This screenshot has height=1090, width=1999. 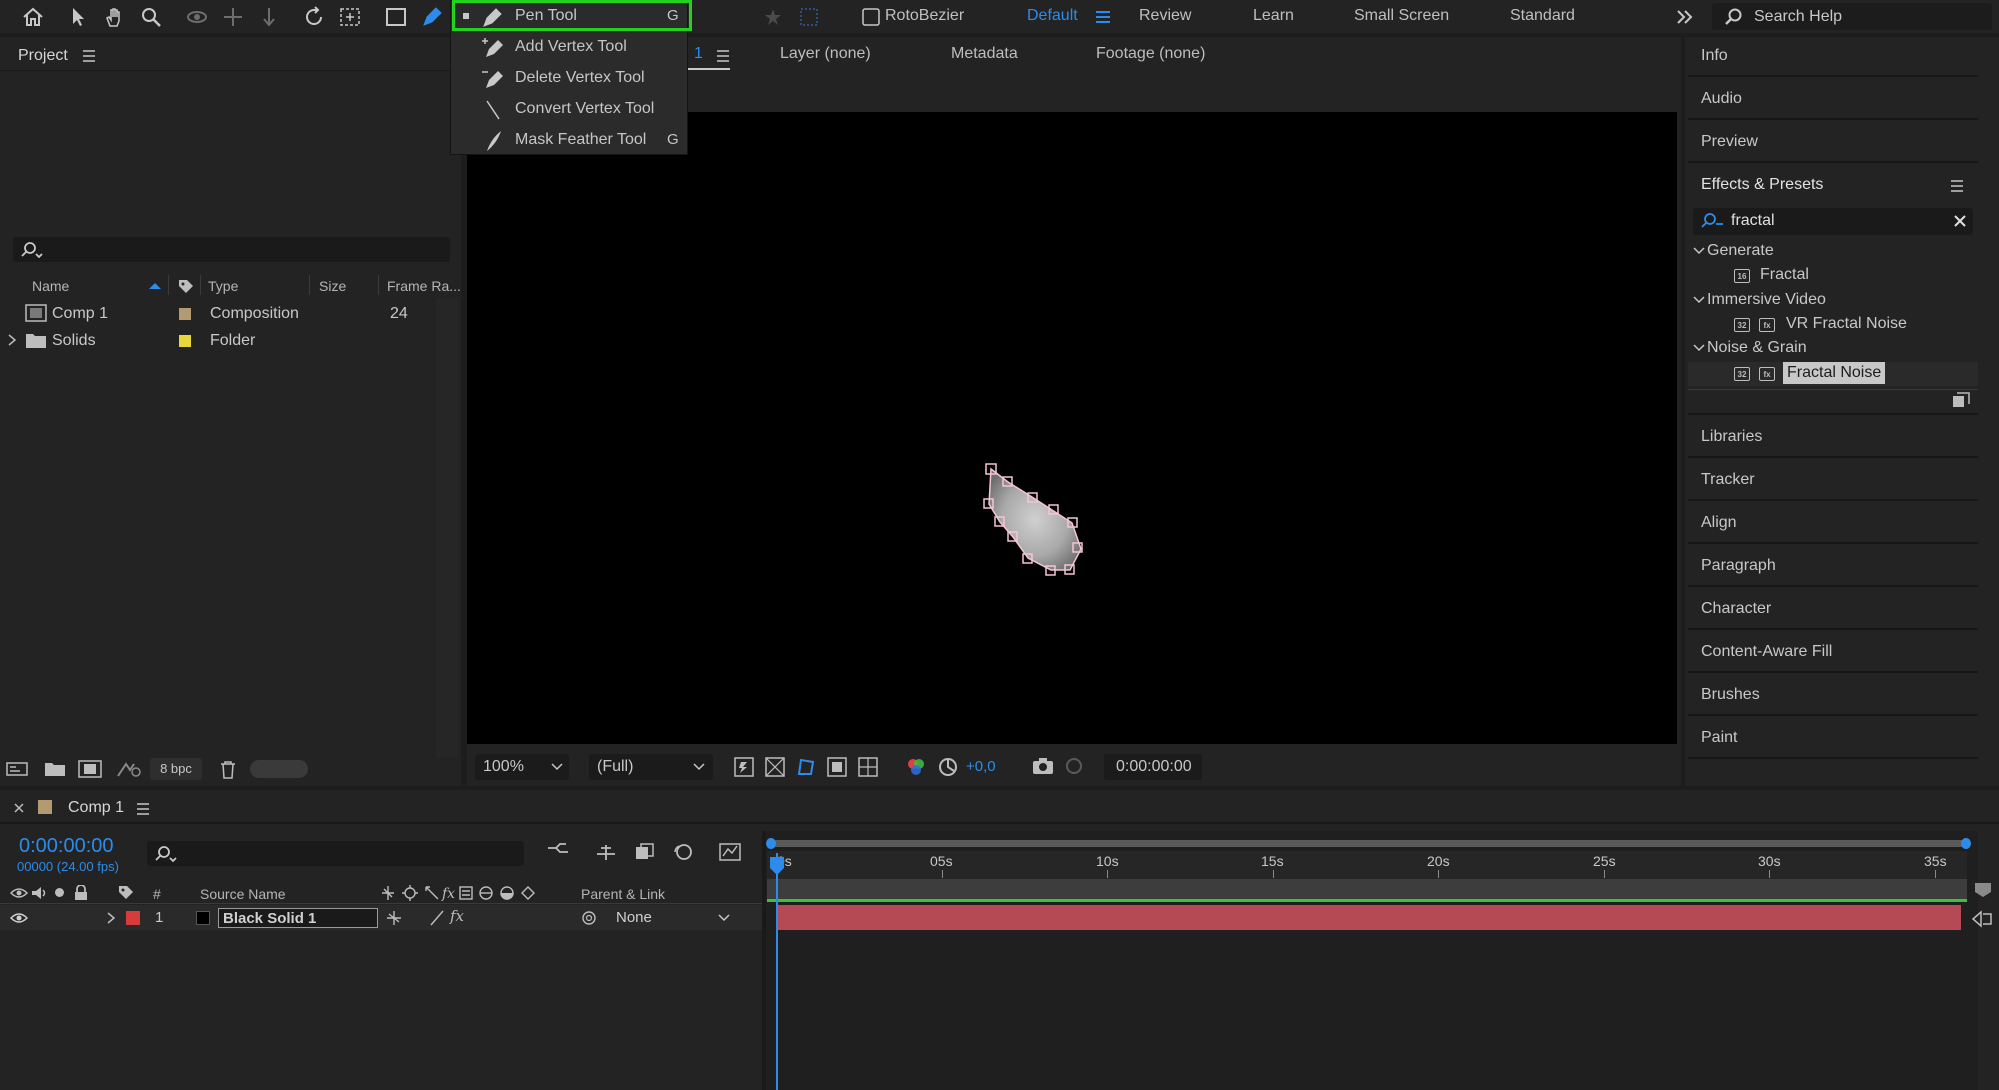 What do you see at coordinates (1370, 843) in the screenshot?
I see `time-navigator` at bounding box center [1370, 843].